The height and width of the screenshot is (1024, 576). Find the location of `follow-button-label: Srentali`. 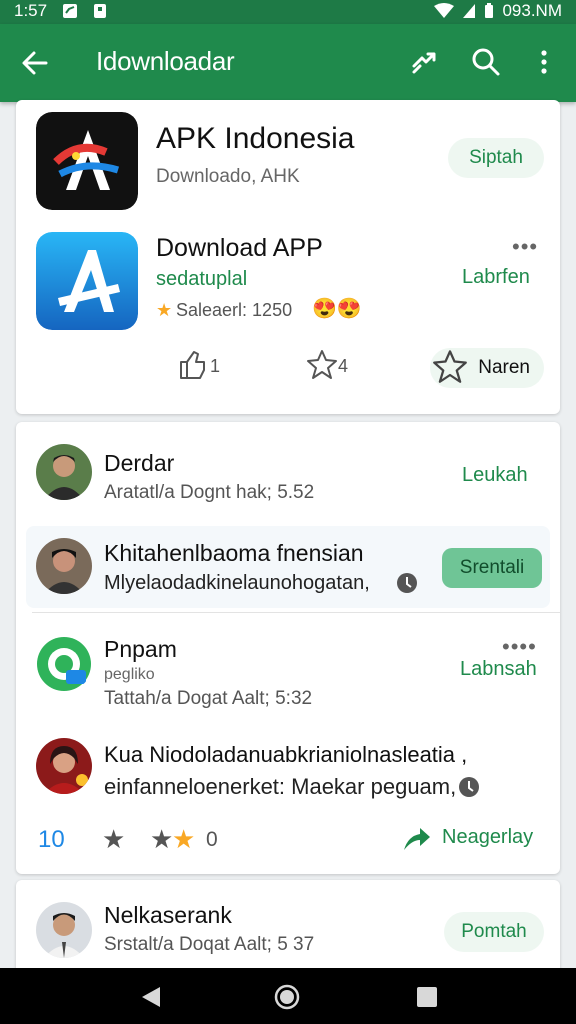

follow-button-label: Srentali is located at coordinates (492, 567).